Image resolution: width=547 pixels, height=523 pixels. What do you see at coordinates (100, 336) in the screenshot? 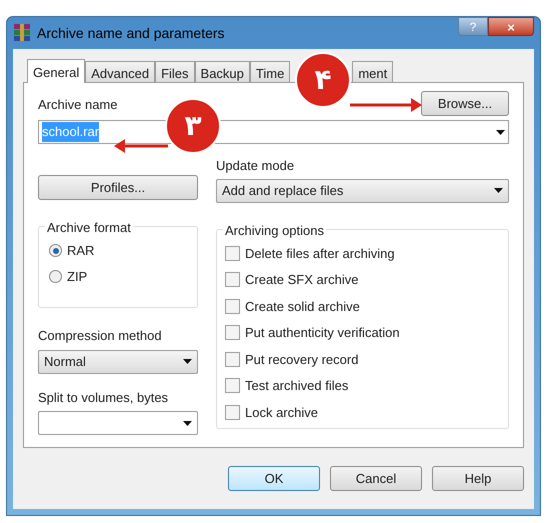
I see `field-label: Compression method` at bounding box center [100, 336].